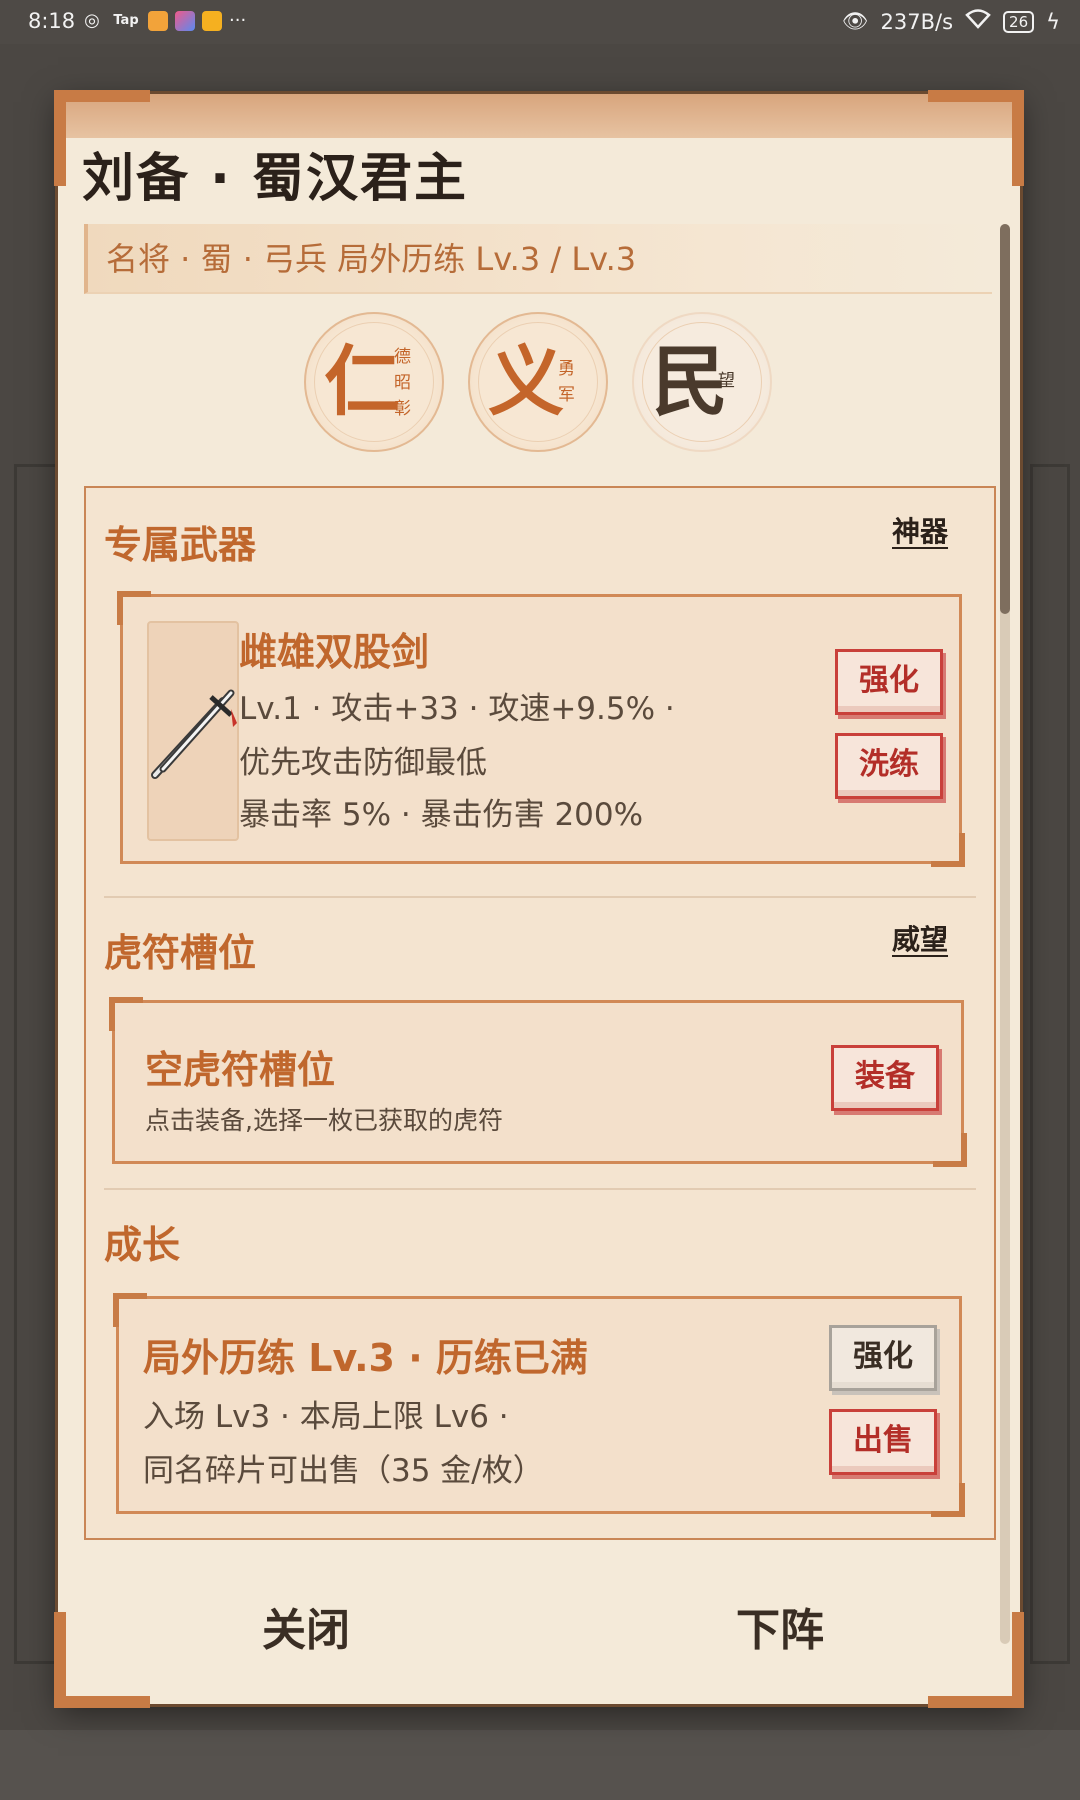 This screenshot has height=1800, width=1080. Describe the element at coordinates (1019, 21) in the screenshot. I see `battery-indicator: 26` at that location.